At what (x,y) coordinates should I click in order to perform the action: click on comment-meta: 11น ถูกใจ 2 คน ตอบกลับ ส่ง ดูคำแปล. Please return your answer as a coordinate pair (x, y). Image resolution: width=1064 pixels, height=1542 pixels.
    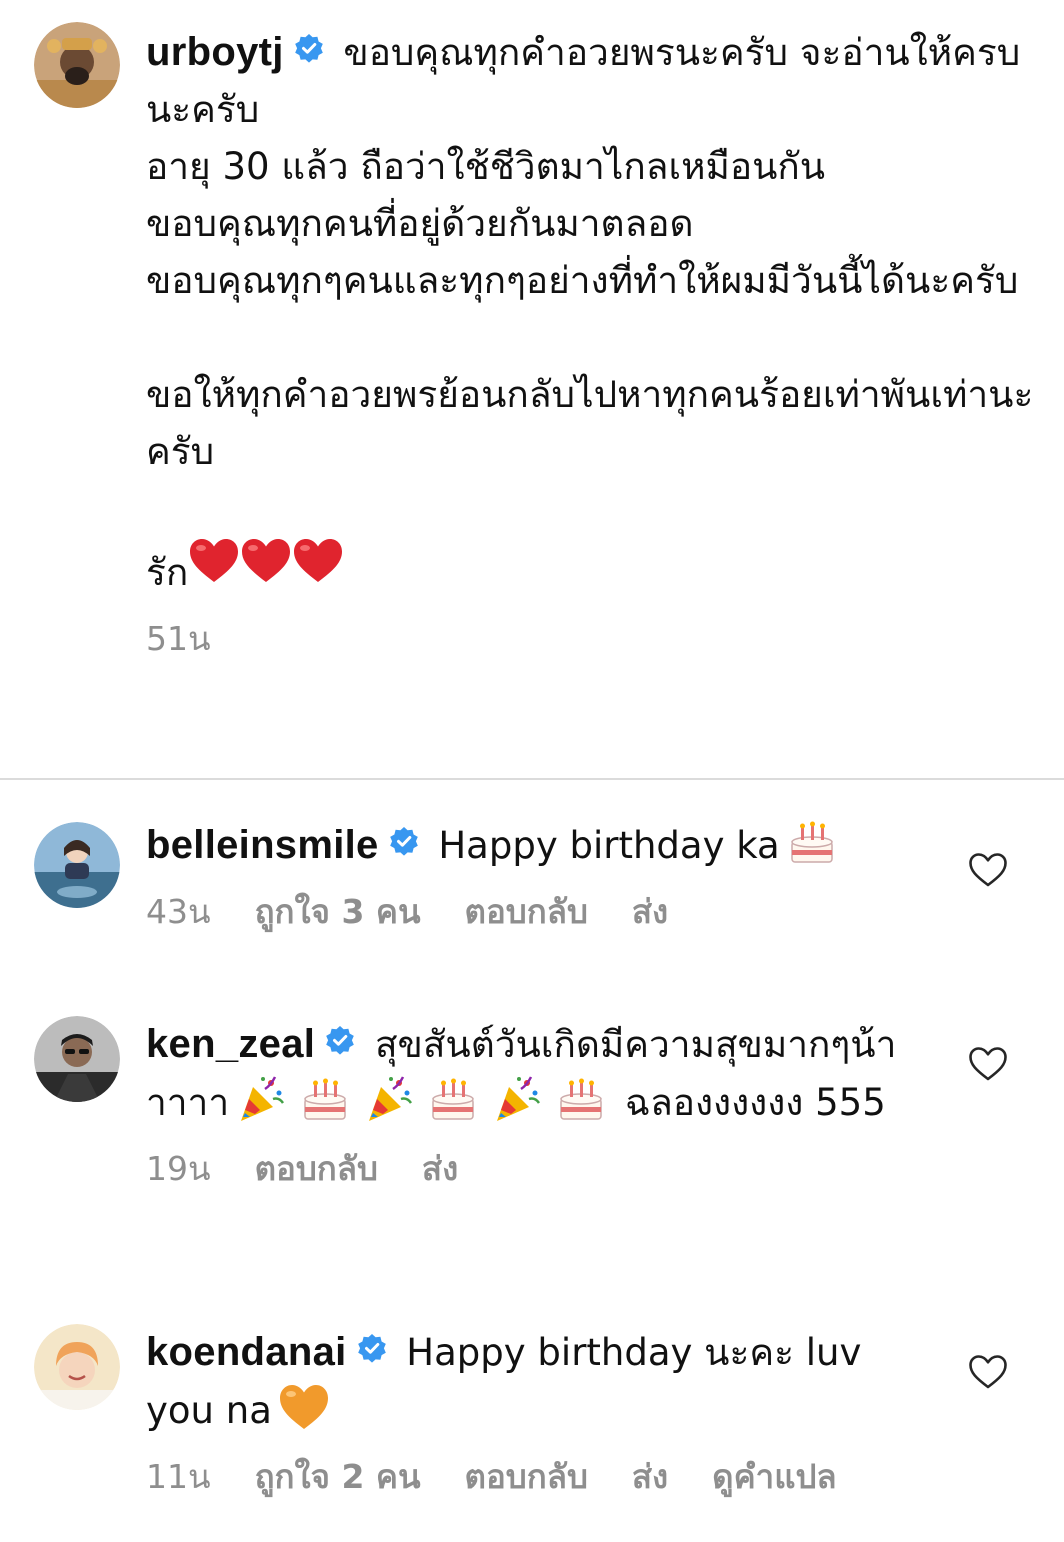
    Looking at the image, I should click on (586, 1477).